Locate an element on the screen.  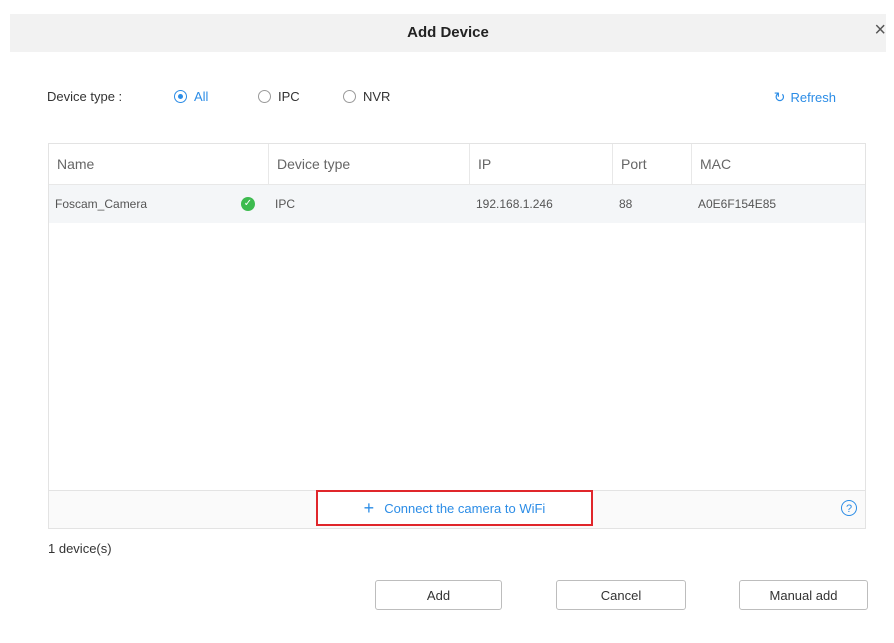
device-type-label: Device type : is located at coordinates (85, 96).